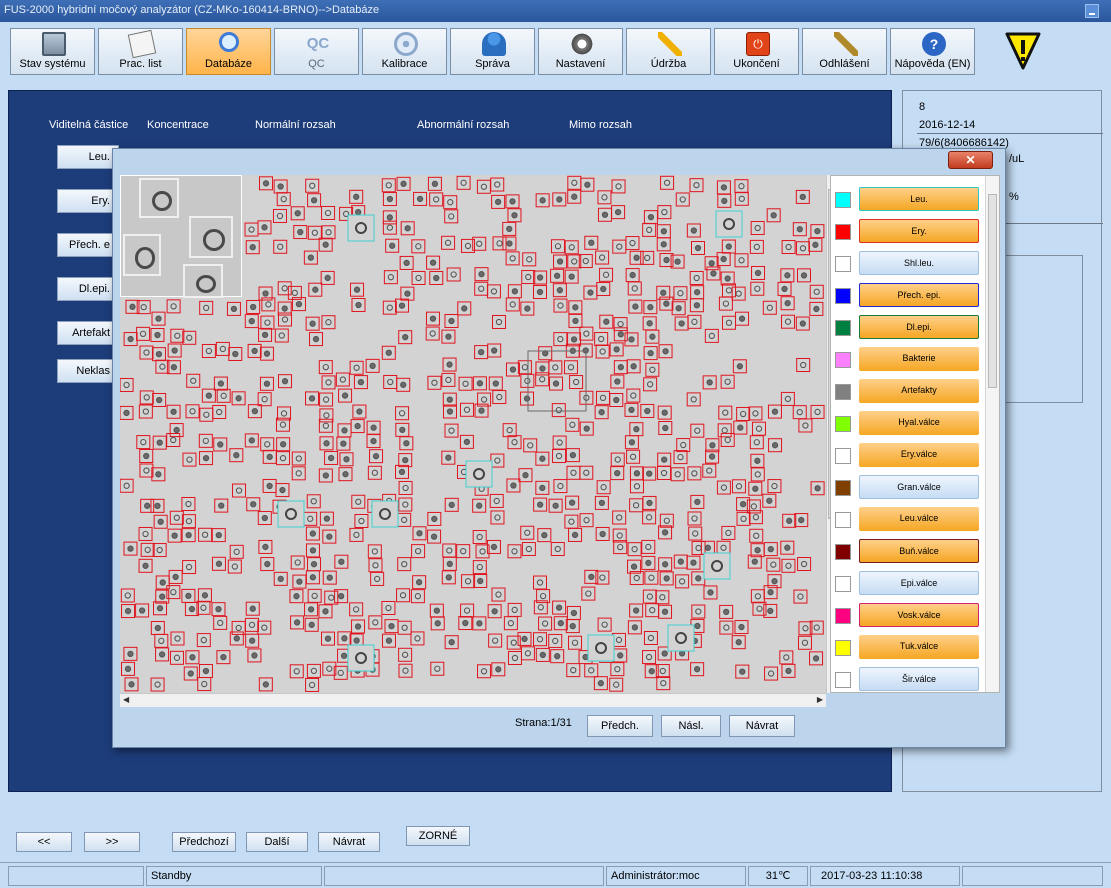 Image resolution: width=1111 pixels, height=888 pixels. What do you see at coordinates (970, 160) in the screenshot?
I see `close-button: ✕` at bounding box center [970, 160].